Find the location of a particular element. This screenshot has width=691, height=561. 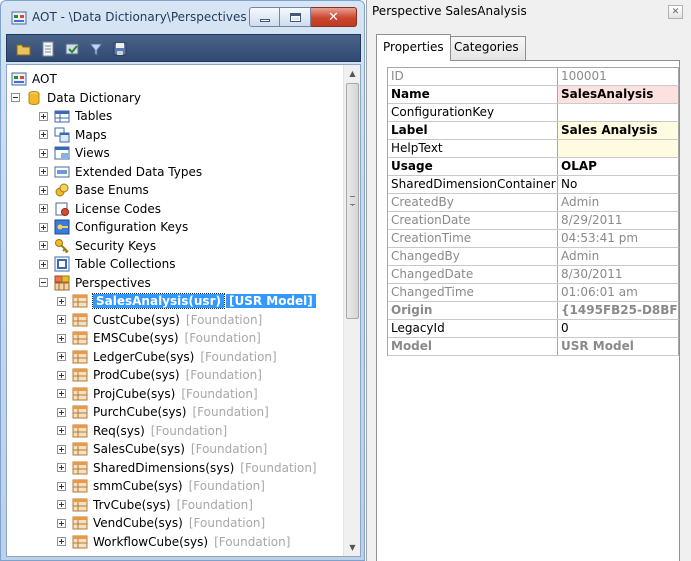

tree-node-label: EMSCube(sys) is located at coordinates (136, 338).